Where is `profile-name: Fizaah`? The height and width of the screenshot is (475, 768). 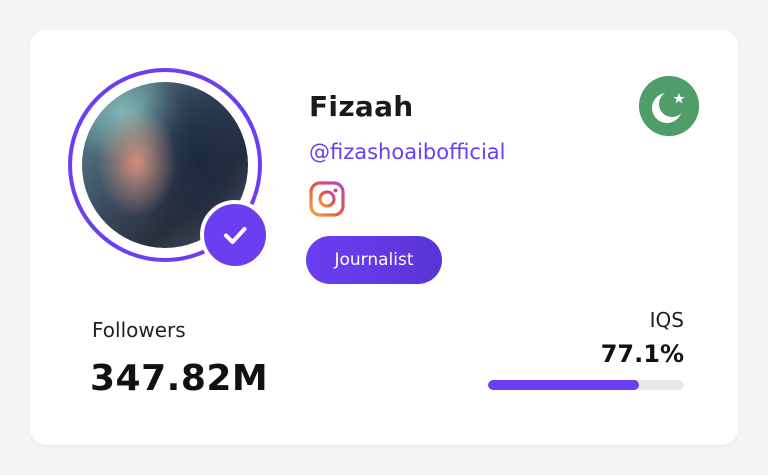
profile-name: Fizaah is located at coordinates (361, 106).